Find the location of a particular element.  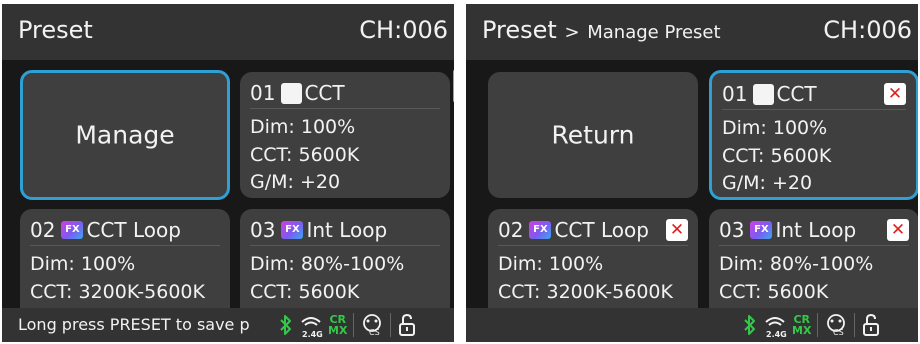

preset-card-header: 01 CCT ✕ is located at coordinates (814, 94).